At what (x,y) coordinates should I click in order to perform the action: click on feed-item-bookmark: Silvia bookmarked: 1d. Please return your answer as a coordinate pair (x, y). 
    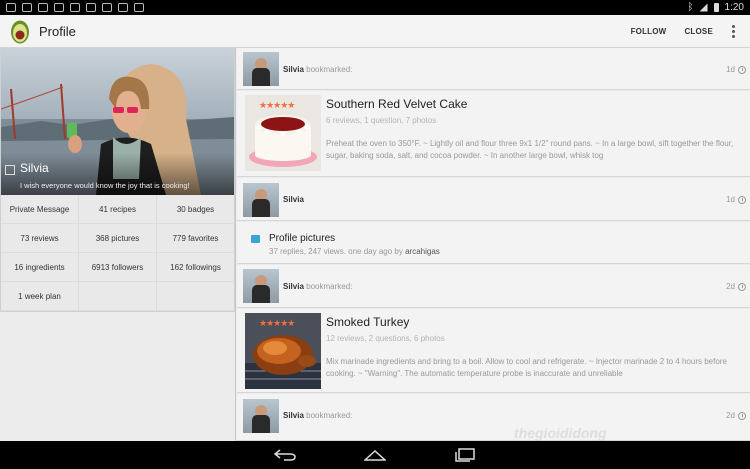
    Looking at the image, I should click on (493, 69).